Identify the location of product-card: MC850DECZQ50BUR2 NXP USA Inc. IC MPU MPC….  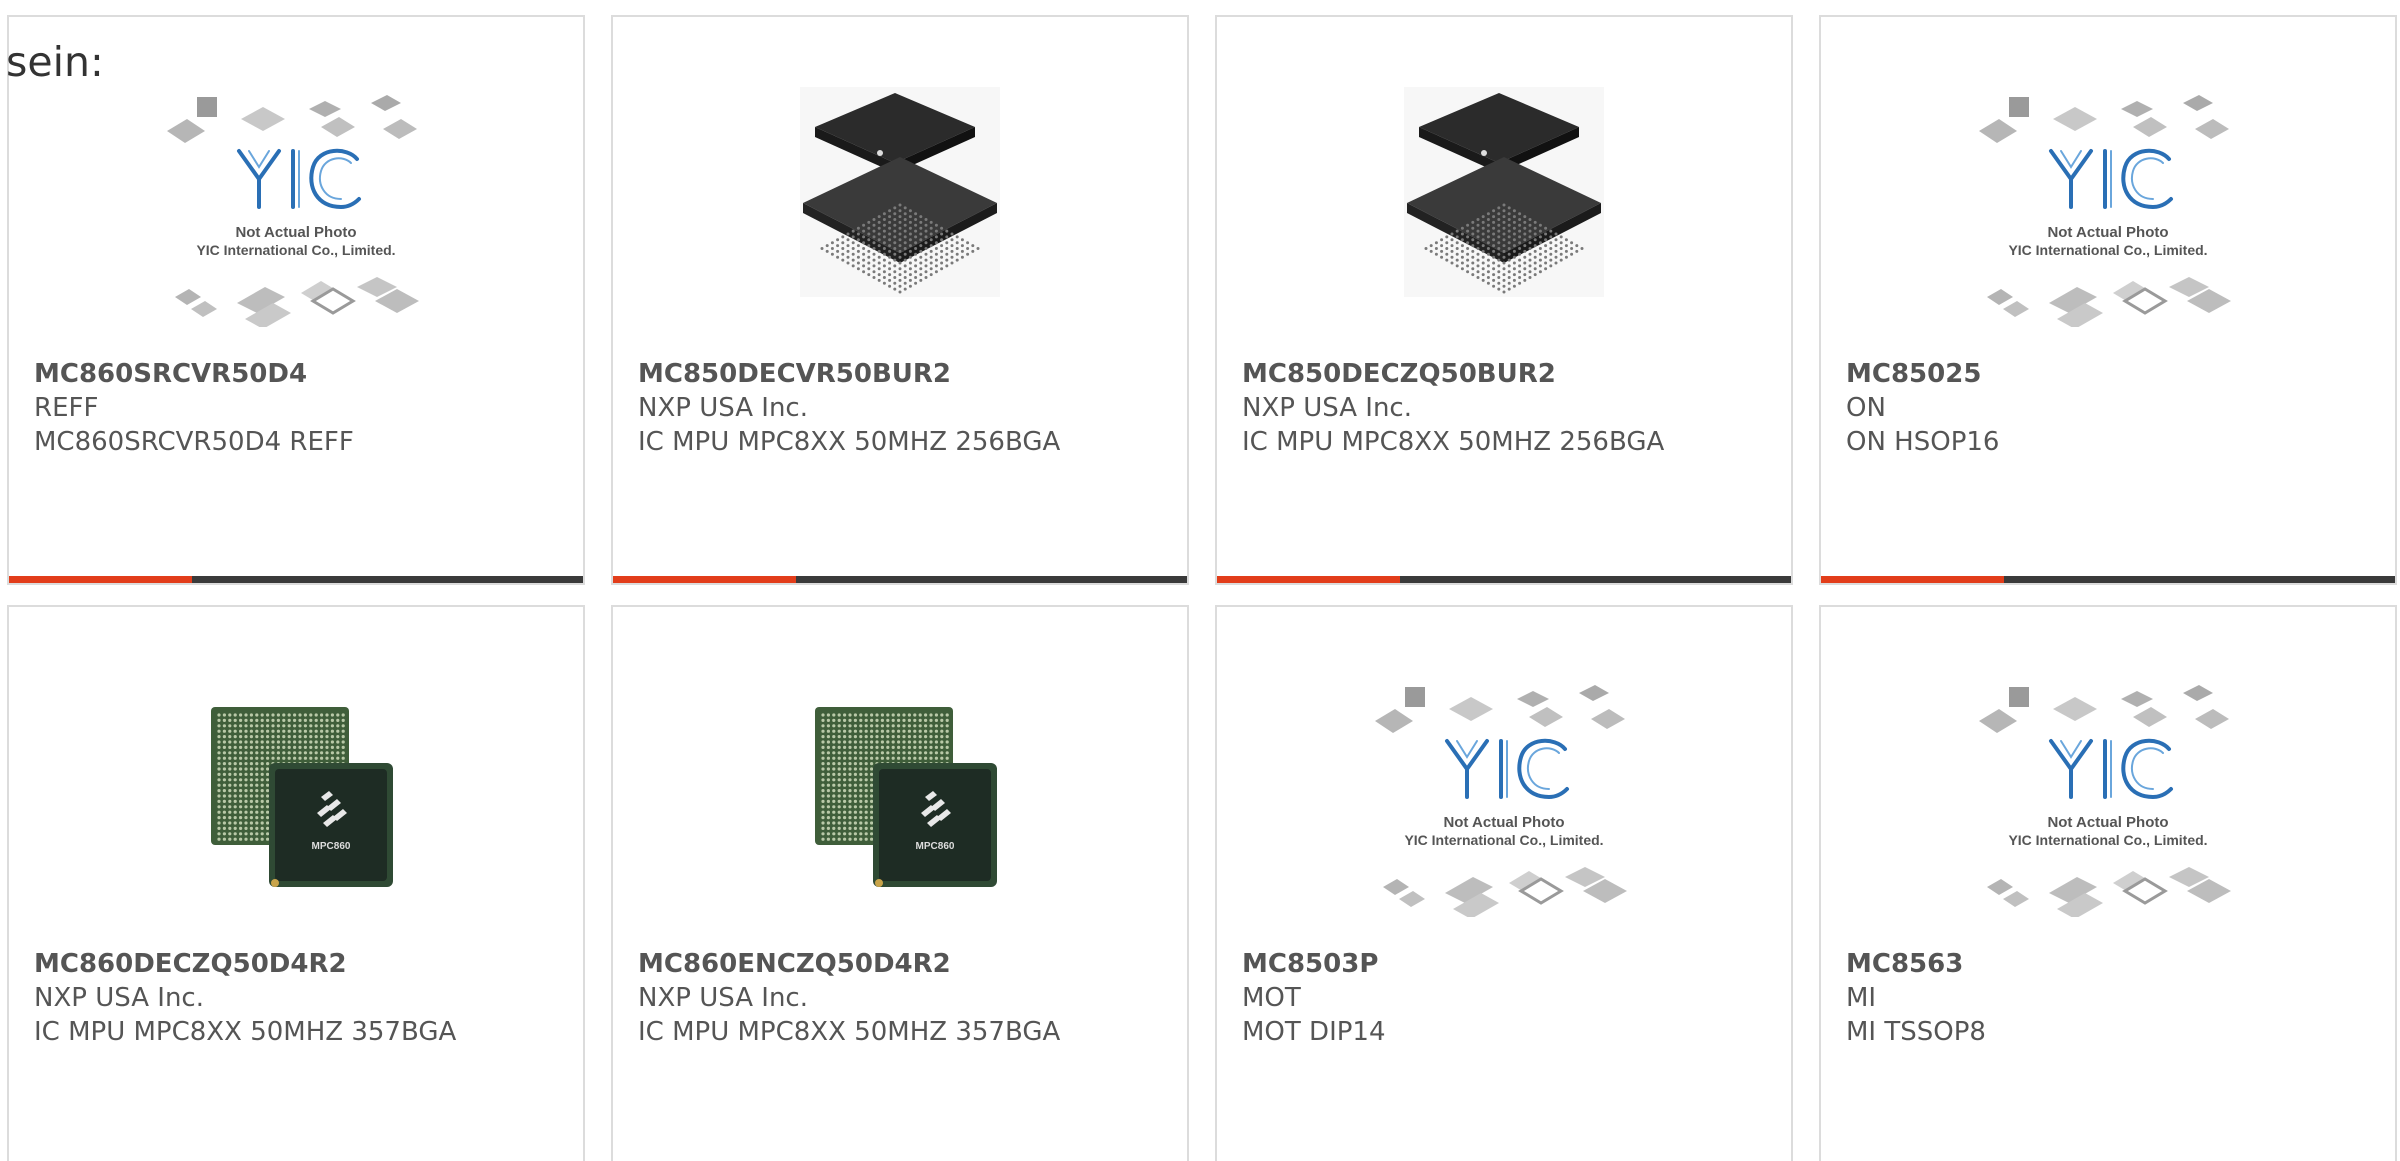
(1504, 300).